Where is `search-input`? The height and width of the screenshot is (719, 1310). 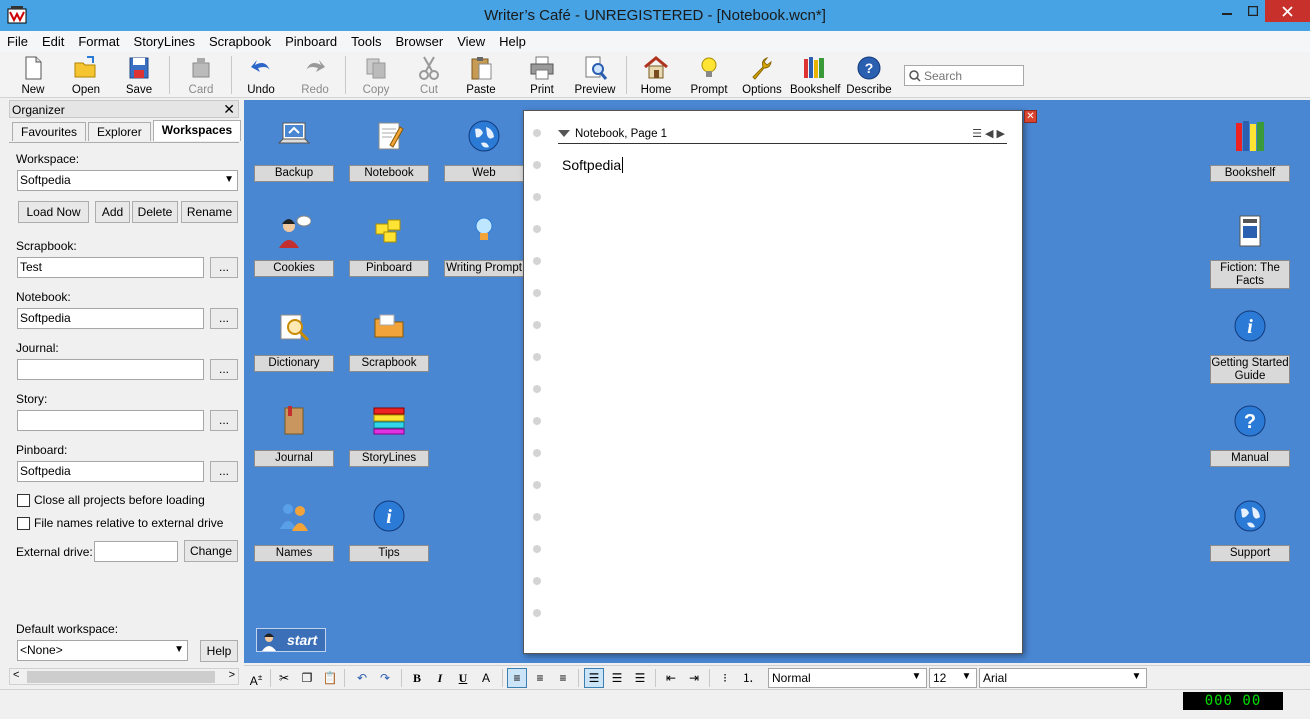
search-input is located at coordinates (969, 75).